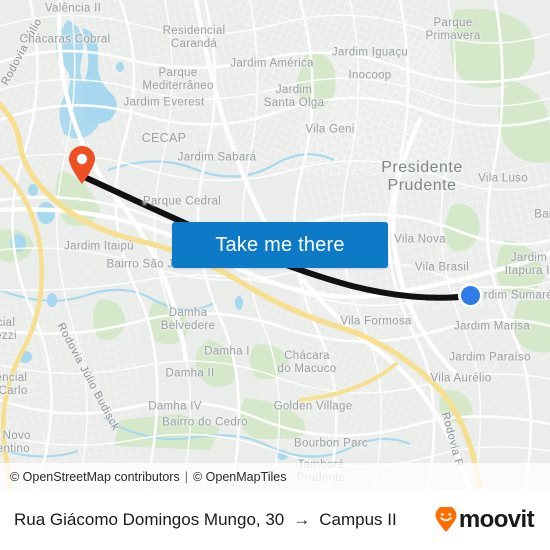 The width and height of the screenshot is (550, 550). I want to click on trip-origin-label: Rua Giácomo Domingos Mungo, 30, so click(149, 519).